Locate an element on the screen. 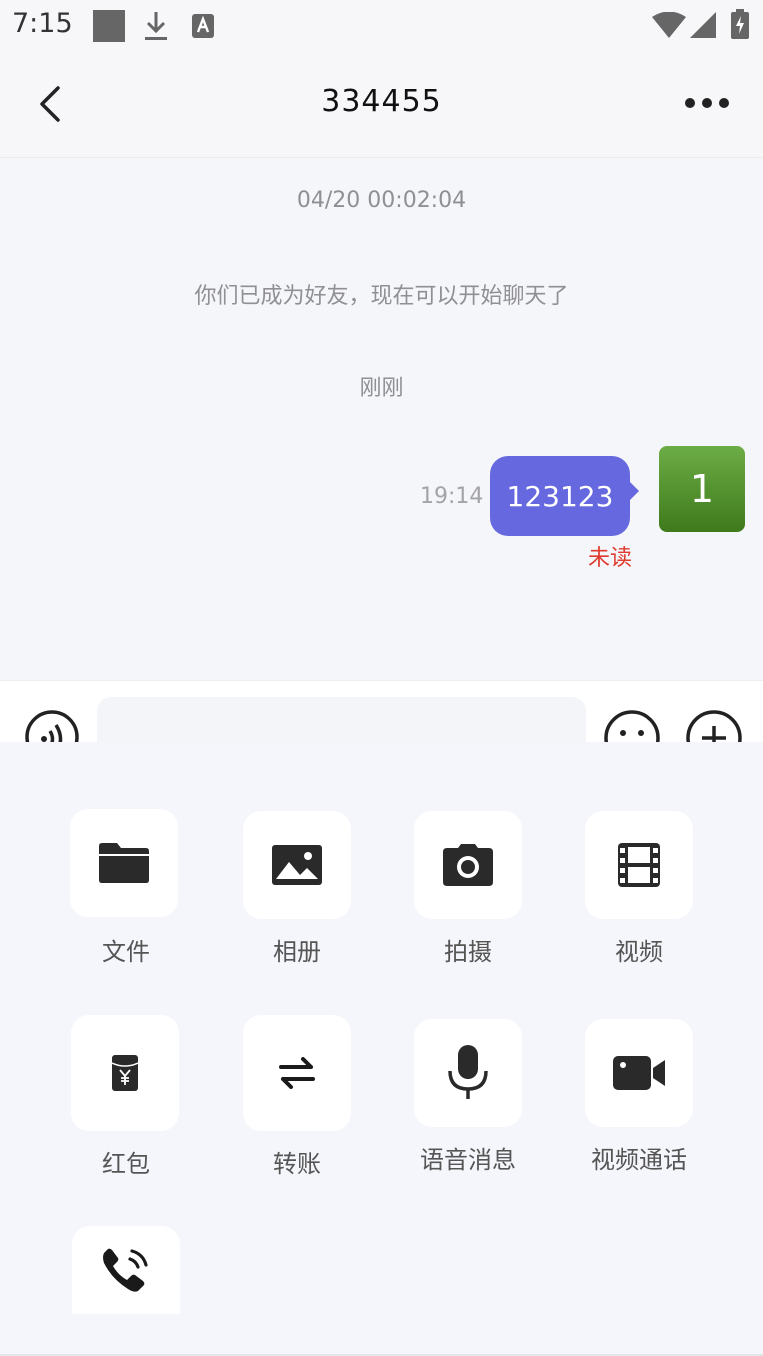 The width and height of the screenshot is (763, 1356). panel-label-file: 文件 is located at coordinates (126, 952).